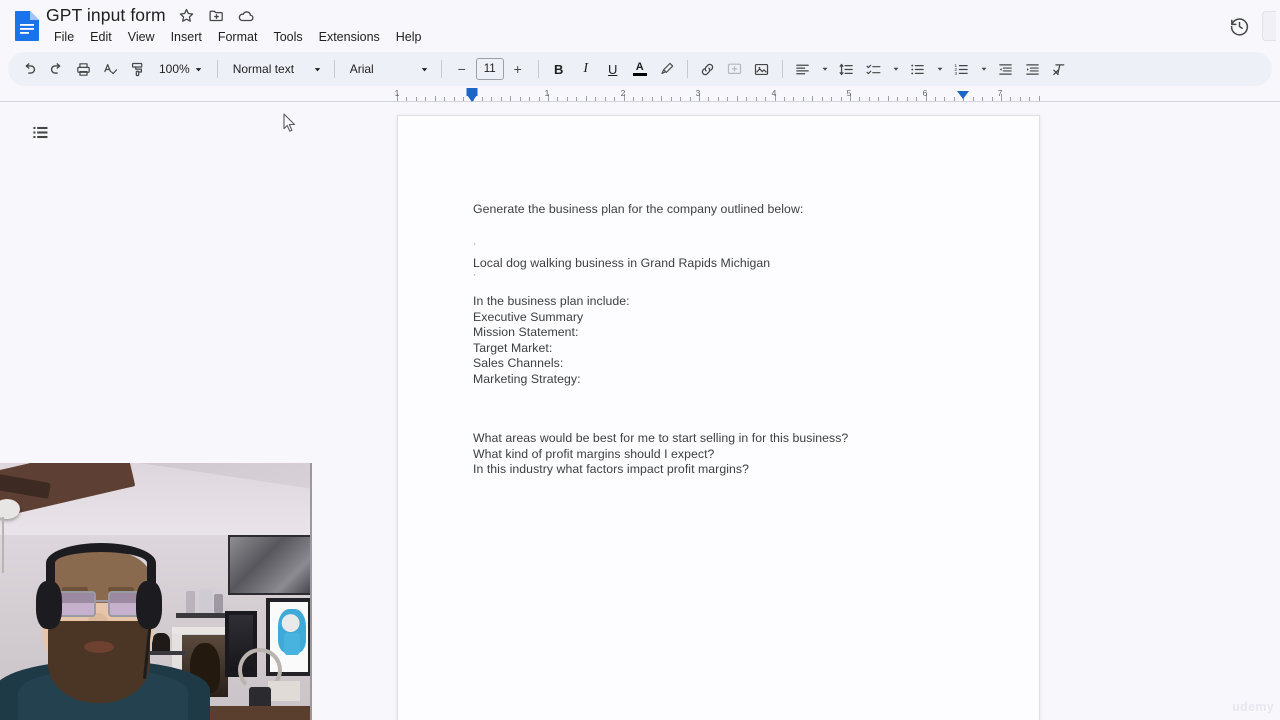  Describe the element at coordinates (83, 69) in the screenshot. I see `print-icon` at that location.